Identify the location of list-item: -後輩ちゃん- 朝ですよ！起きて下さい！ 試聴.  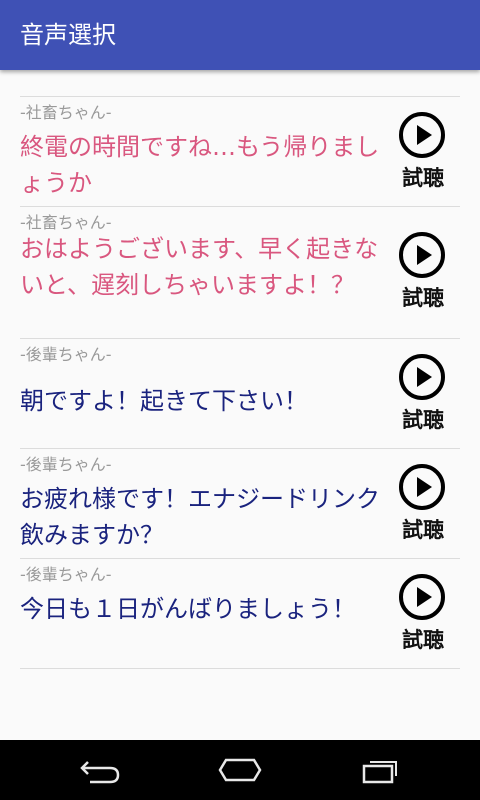
(240, 394).